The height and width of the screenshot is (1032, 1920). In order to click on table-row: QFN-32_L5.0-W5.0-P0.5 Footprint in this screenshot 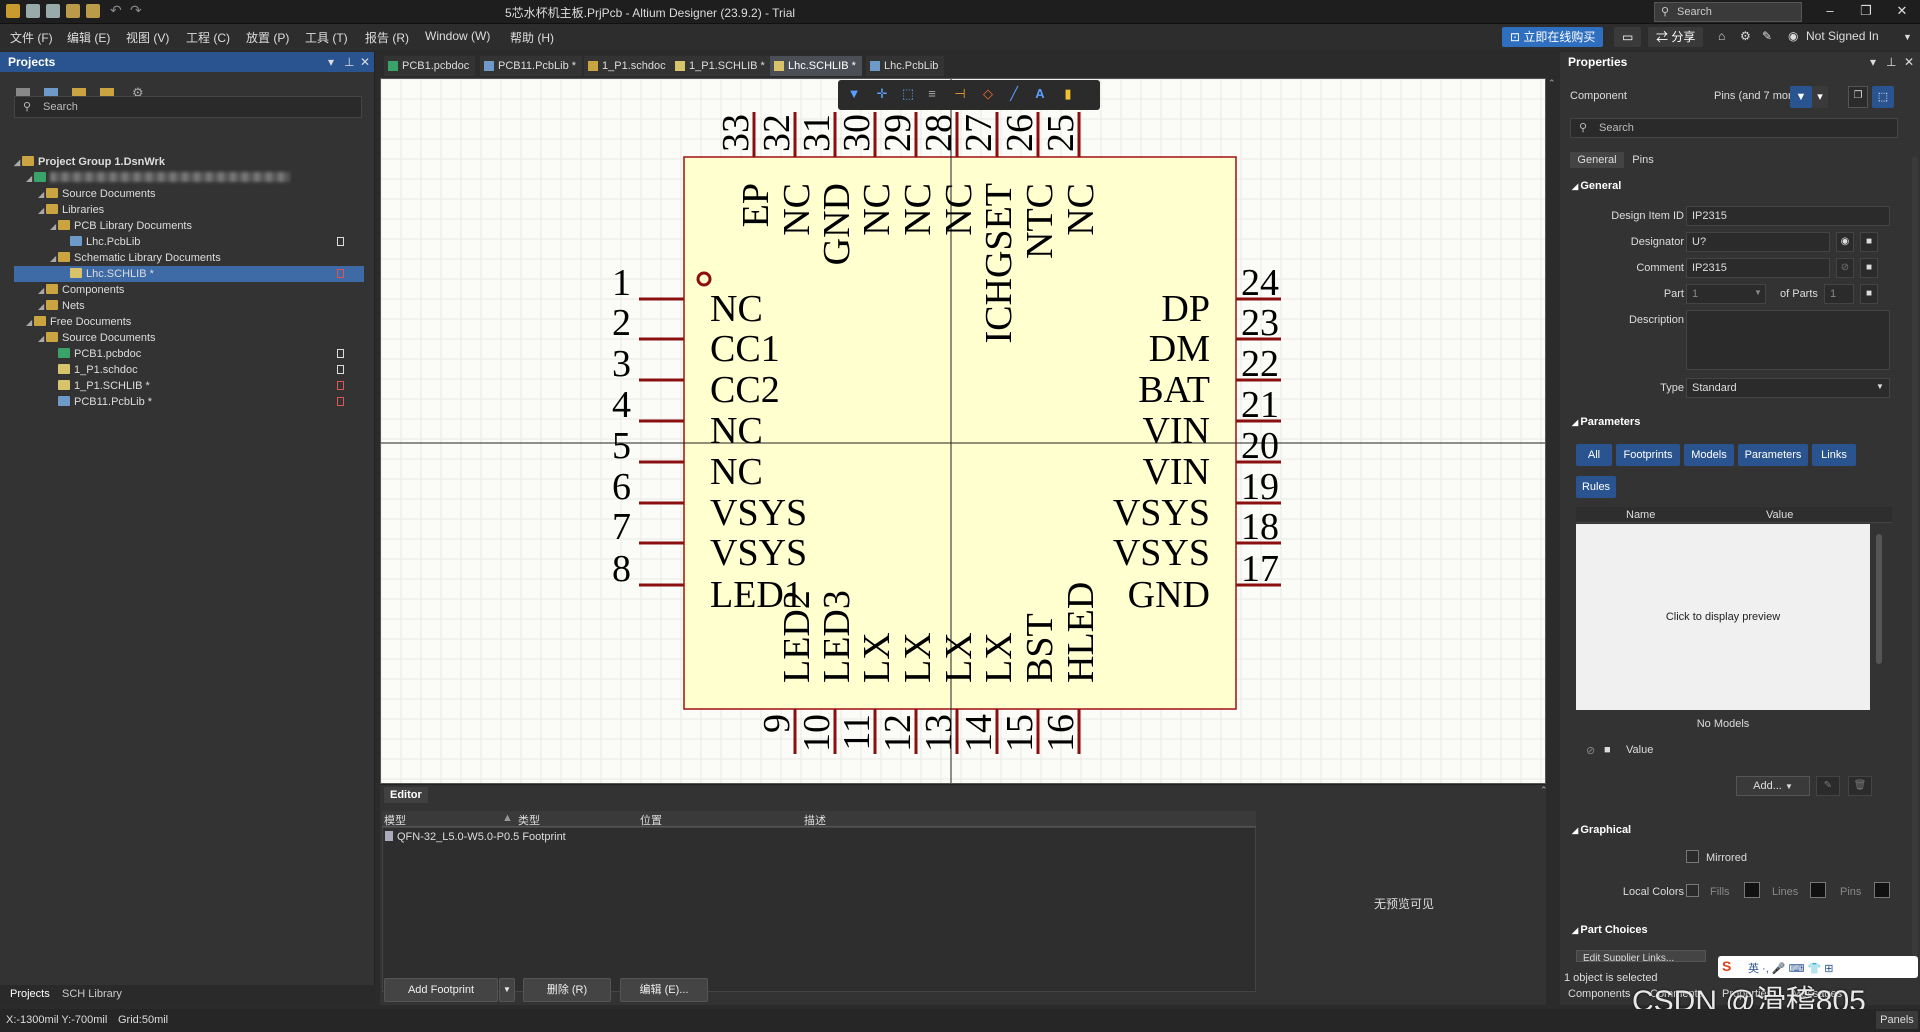, I will do `click(475, 837)`.